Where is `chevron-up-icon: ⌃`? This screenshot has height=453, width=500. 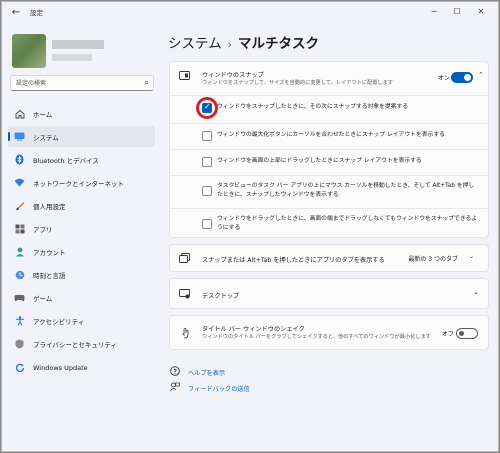 chevron-up-icon: ⌃ is located at coordinates (481, 75).